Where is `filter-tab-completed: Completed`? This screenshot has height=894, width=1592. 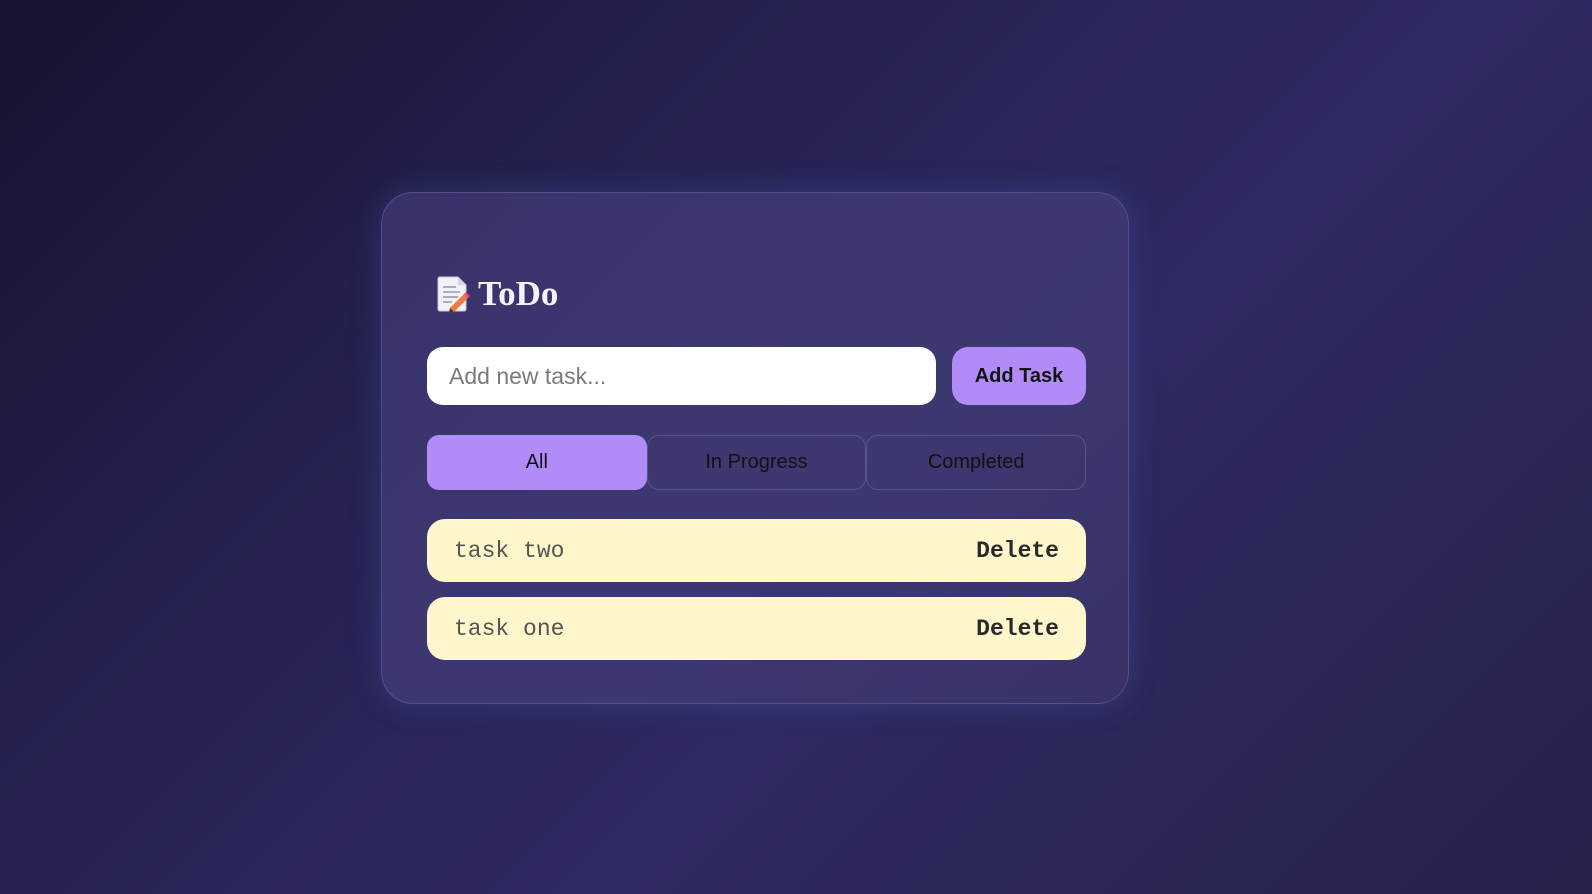
filter-tab-completed: Completed is located at coordinates (976, 462).